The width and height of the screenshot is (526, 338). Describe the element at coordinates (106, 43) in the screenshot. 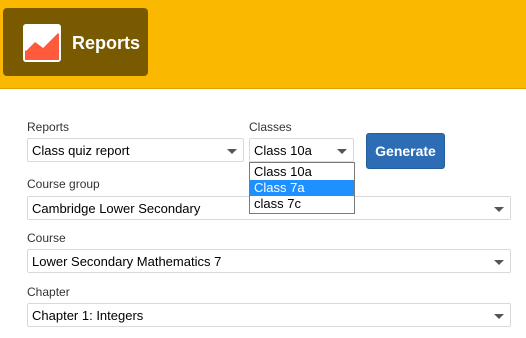

I see `page-title: Reports` at that location.